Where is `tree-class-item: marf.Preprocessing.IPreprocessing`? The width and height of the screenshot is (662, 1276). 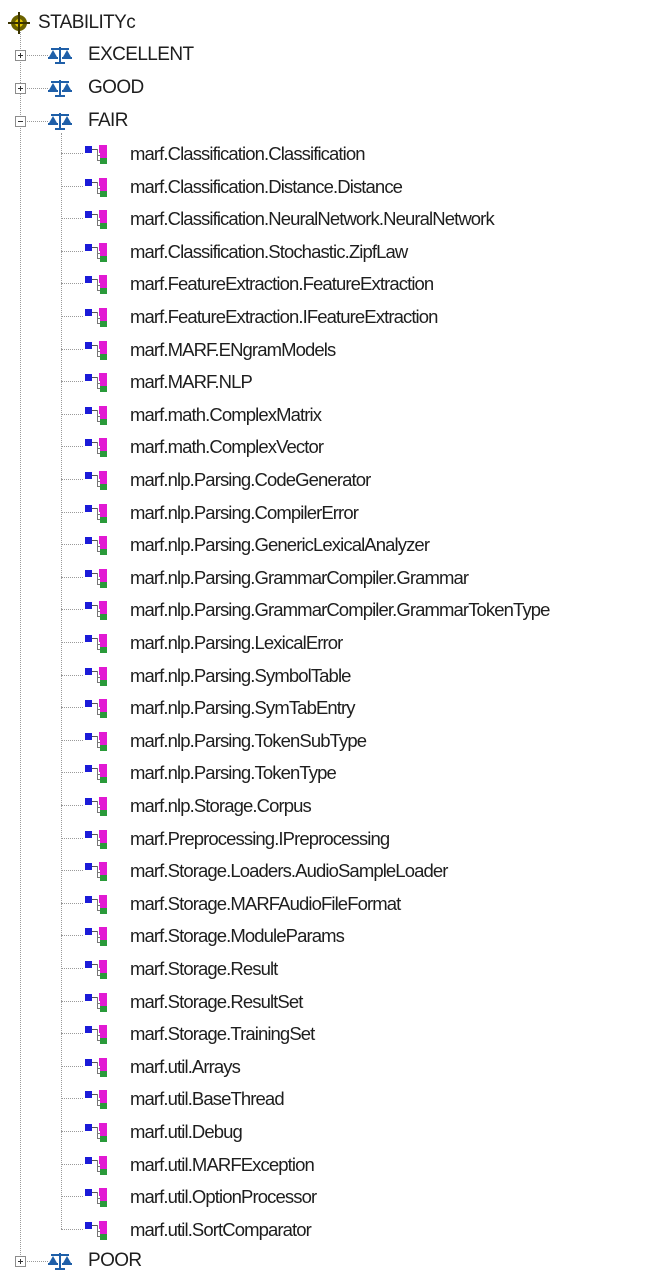
tree-class-item: marf.Preprocessing.IPreprocessing is located at coordinates (237, 839).